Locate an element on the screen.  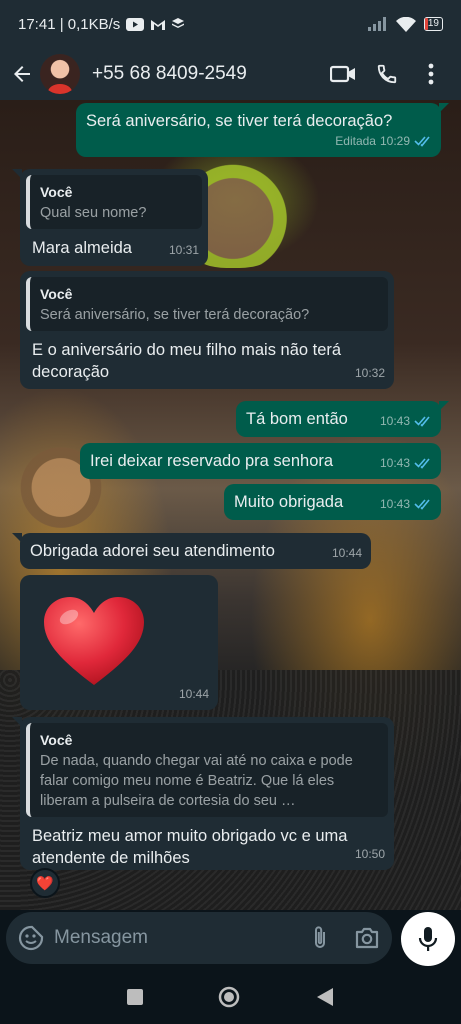
system-nav-bar is located at coordinates (230, 997).